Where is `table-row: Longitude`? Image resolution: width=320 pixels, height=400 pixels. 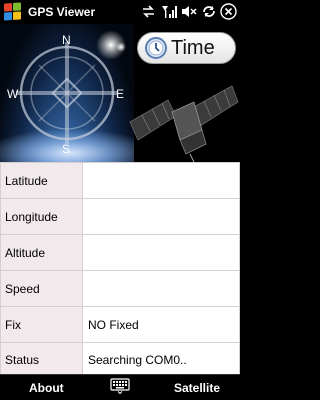
table-row: Longitude is located at coordinates (120, 216).